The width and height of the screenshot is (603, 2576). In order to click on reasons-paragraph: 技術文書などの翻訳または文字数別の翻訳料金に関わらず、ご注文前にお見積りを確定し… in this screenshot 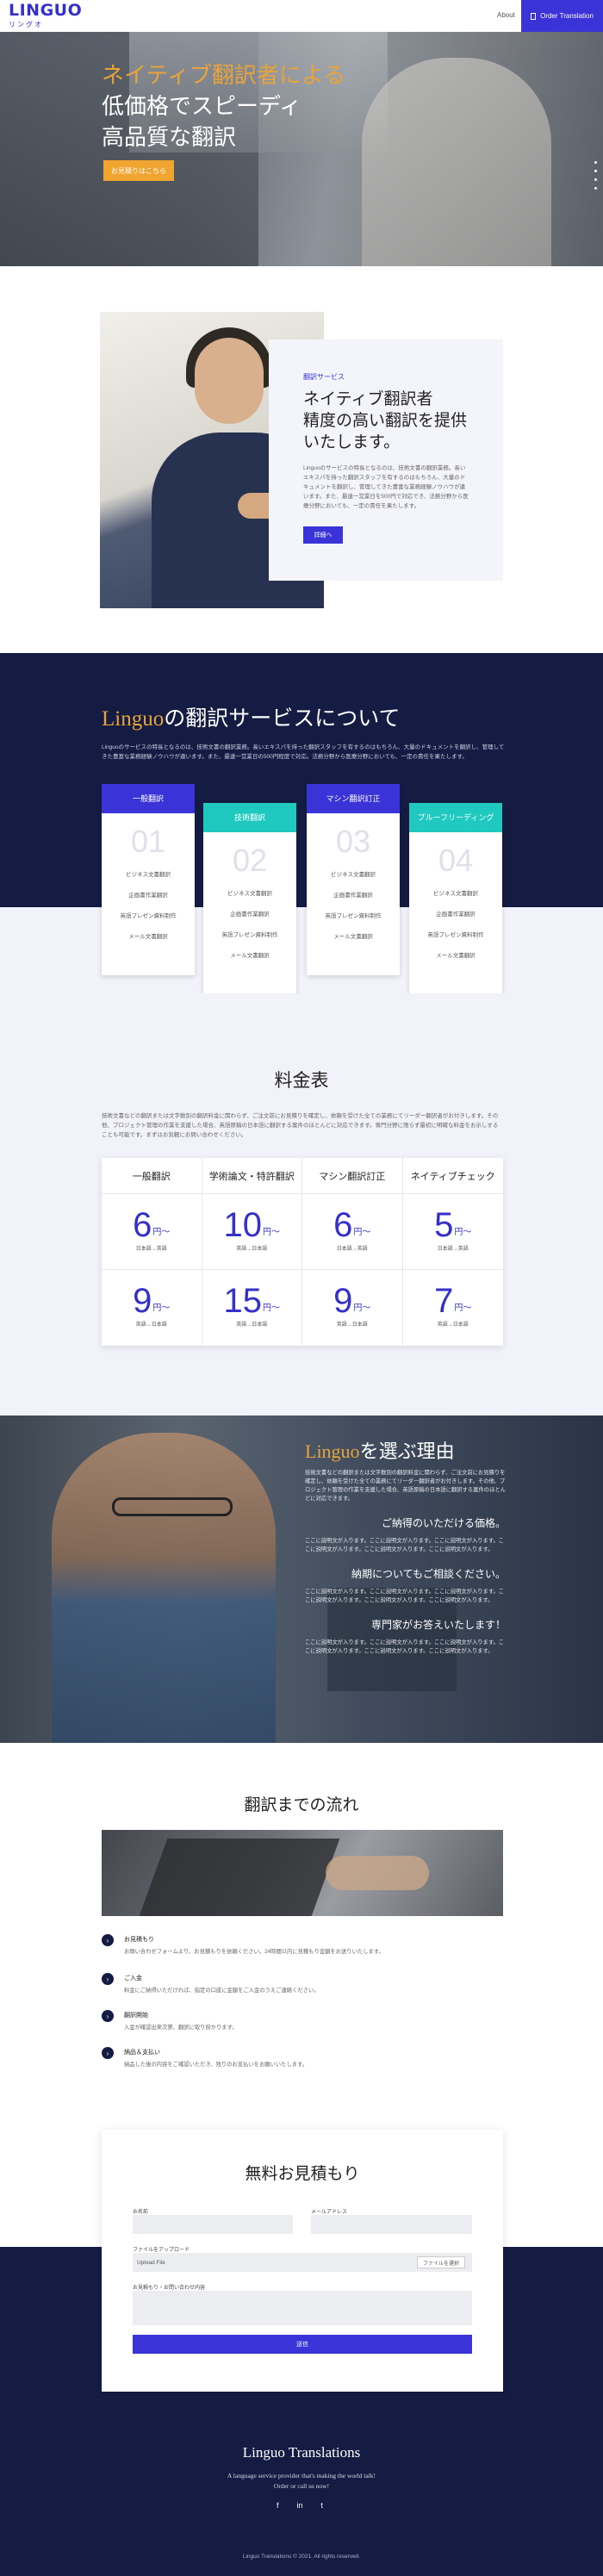, I will do `click(405, 1486)`.